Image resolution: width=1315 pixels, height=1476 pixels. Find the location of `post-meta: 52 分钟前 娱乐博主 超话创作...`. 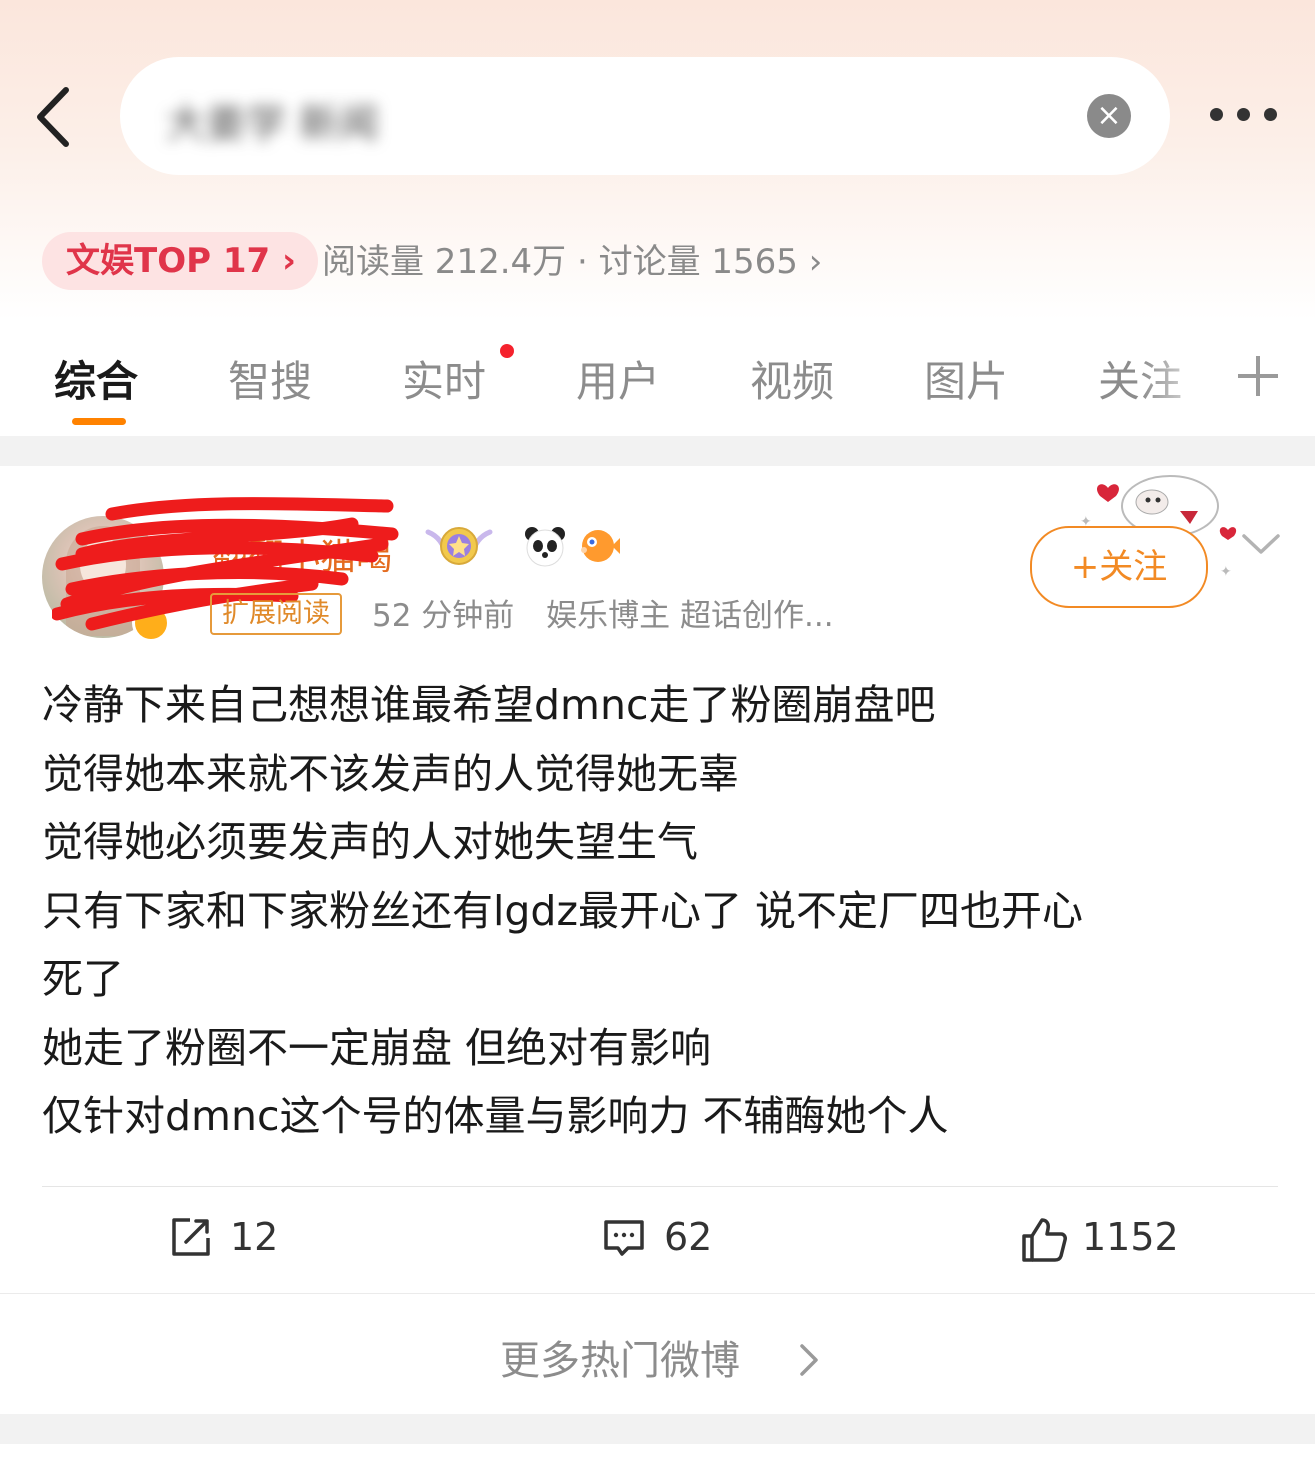

post-meta: 52 分钟前 娱乐博主 超话创作... is located at coordinates (614, 612).